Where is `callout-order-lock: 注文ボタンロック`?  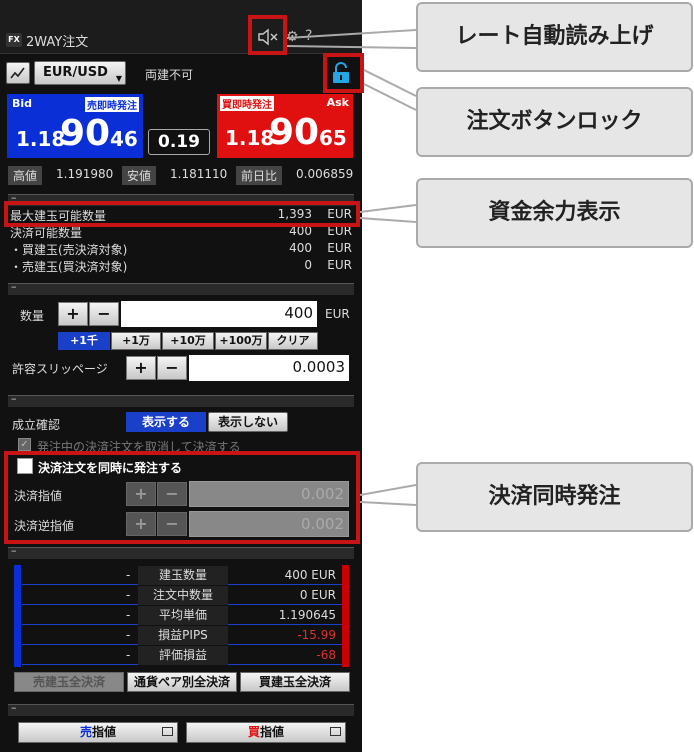
callout-order-lock: 注文ボタンロック is located at coordinates (554, 122).